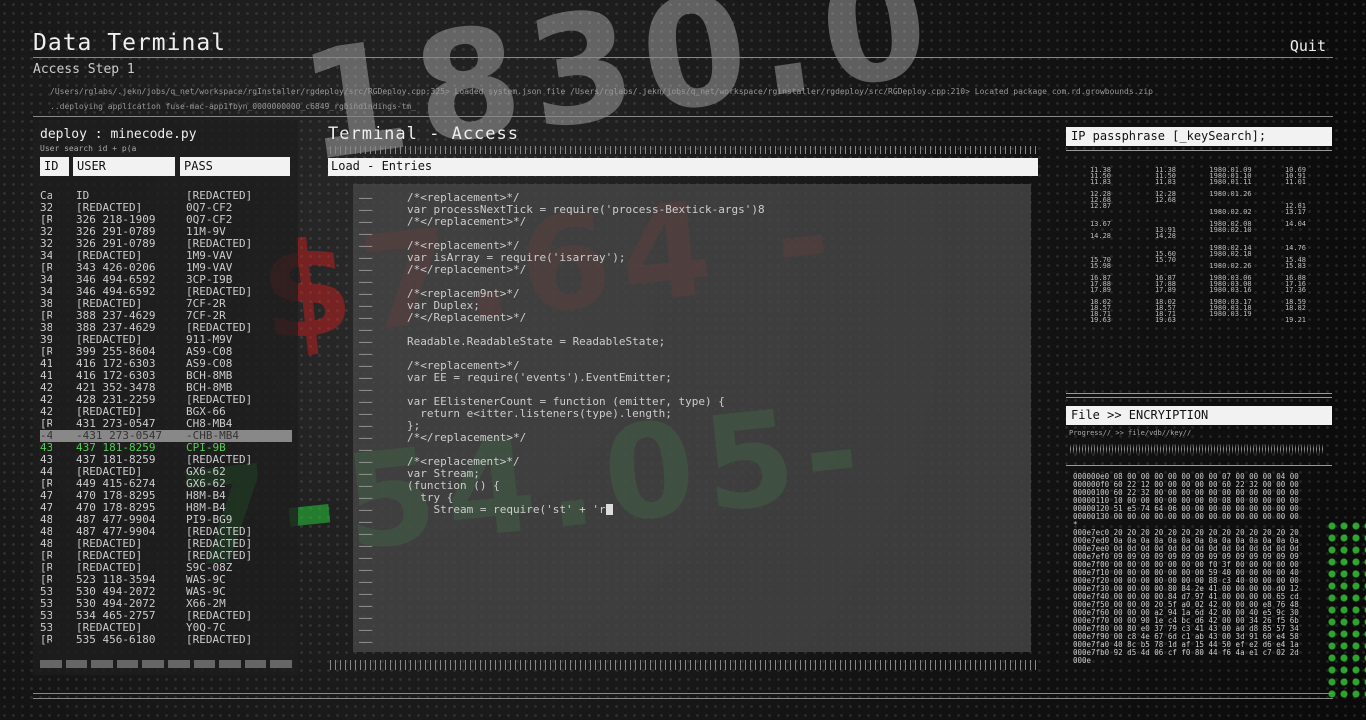 This screenshot has height=720, width=1366. What do you see at coordinates (84, 69) in the screenshot?
I see `access-step-label: Access Step 1` at bounding box center [84, 69].